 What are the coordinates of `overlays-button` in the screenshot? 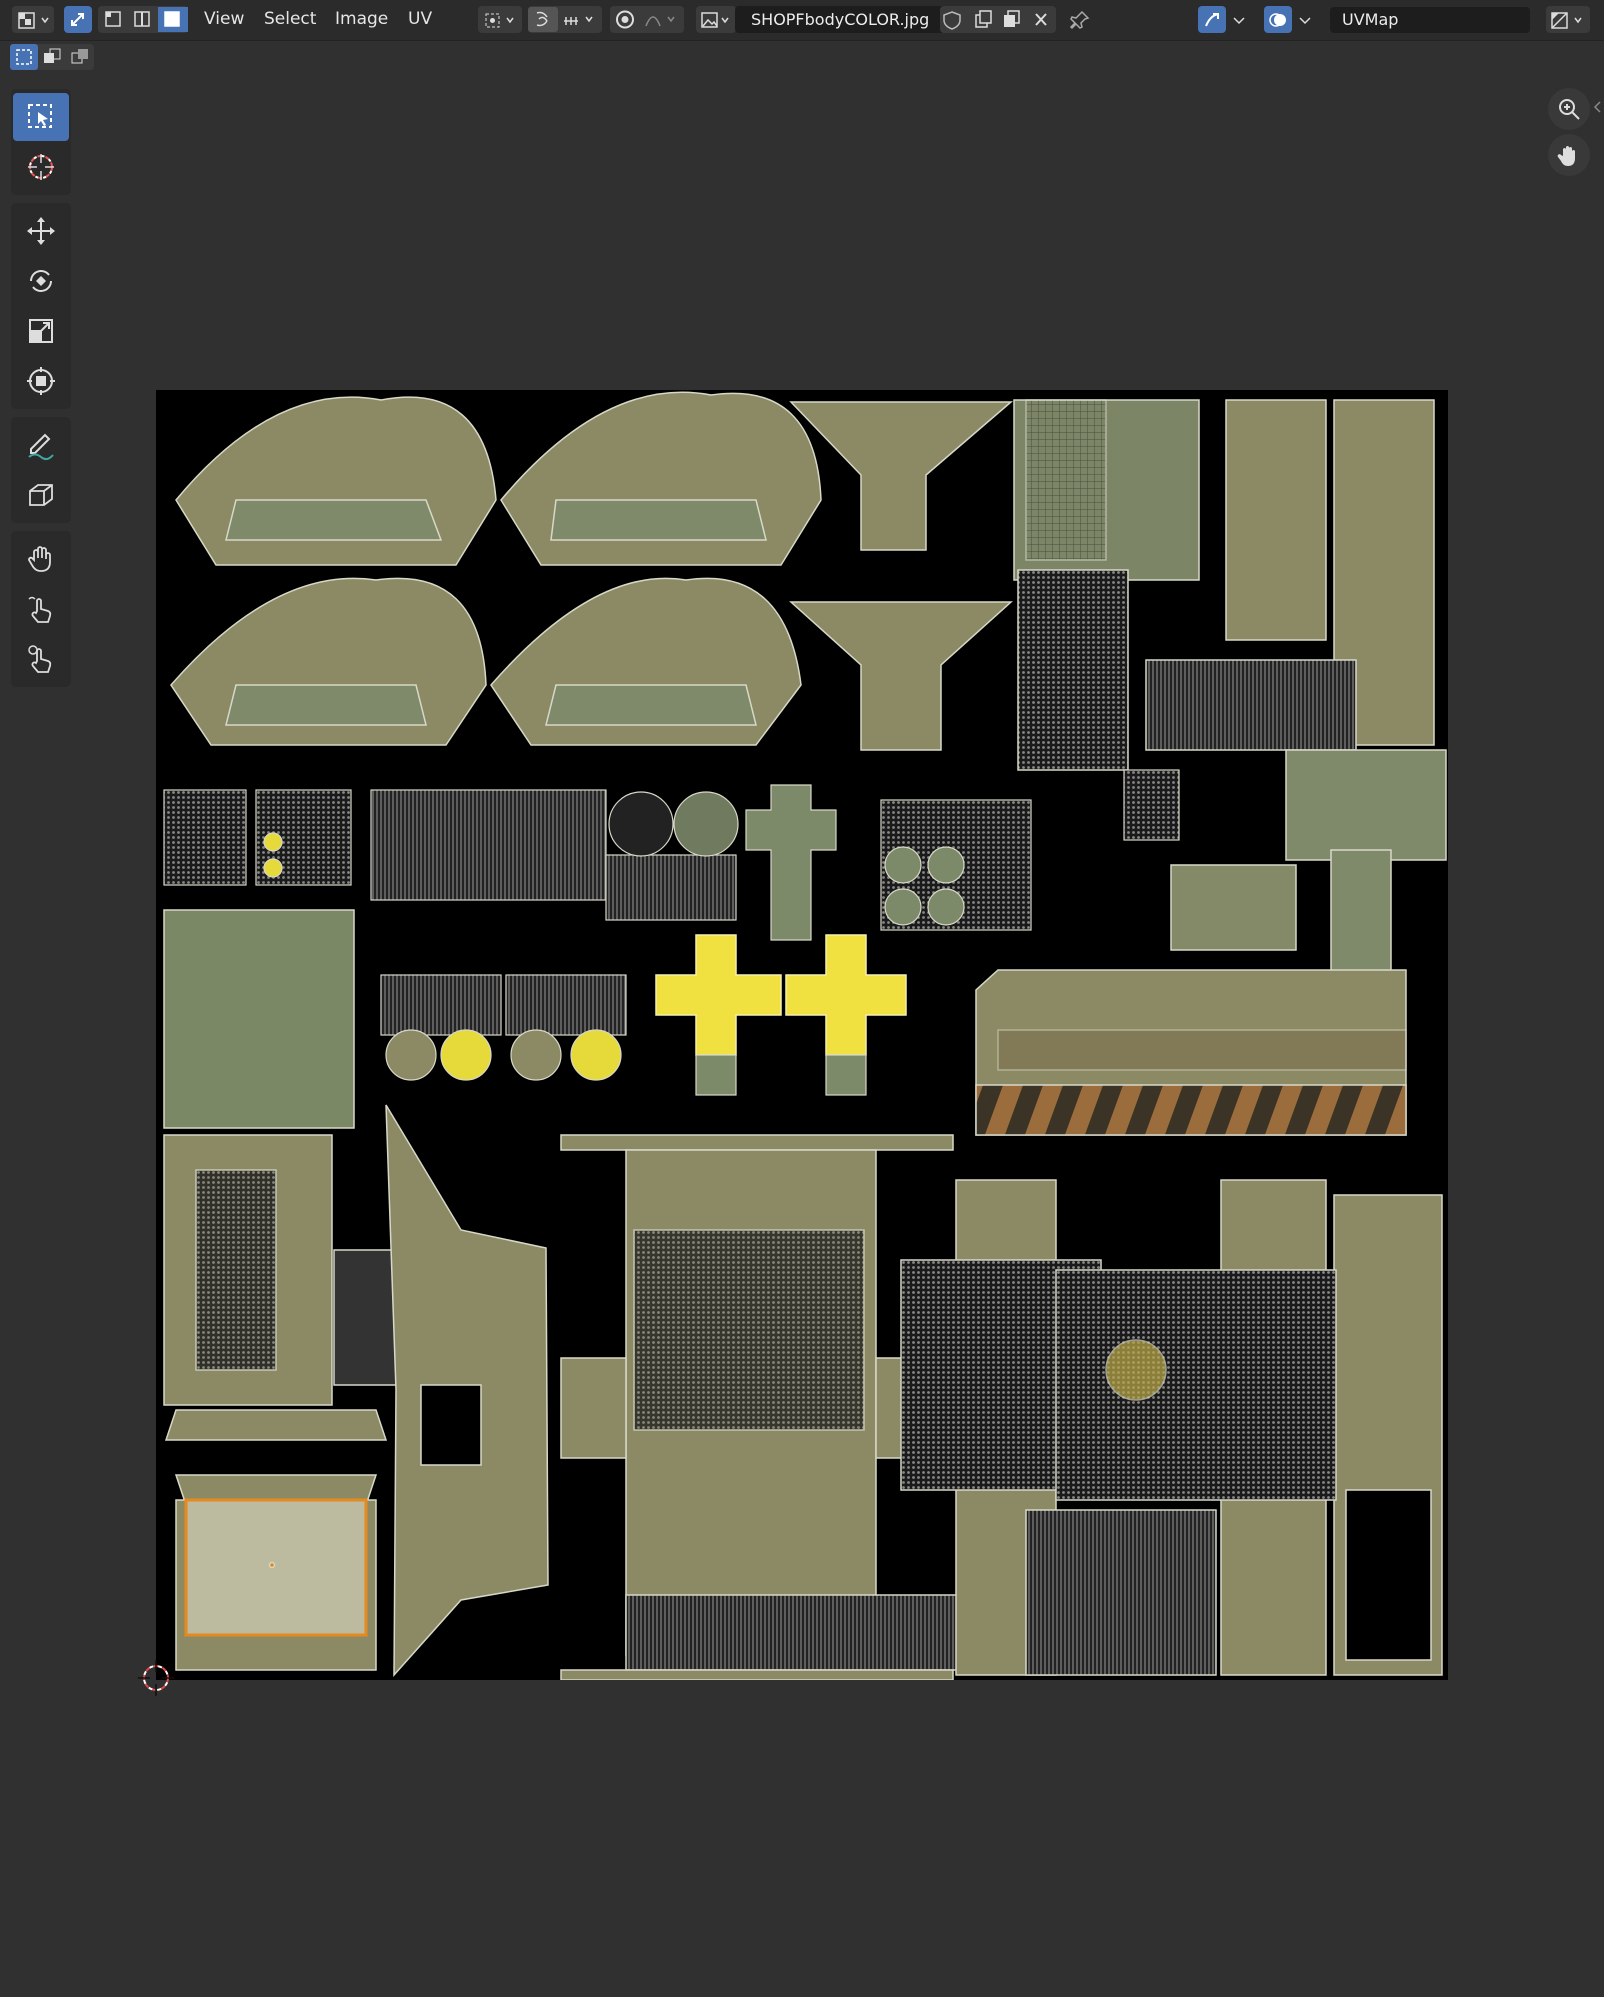 It's located at (1278, 19).